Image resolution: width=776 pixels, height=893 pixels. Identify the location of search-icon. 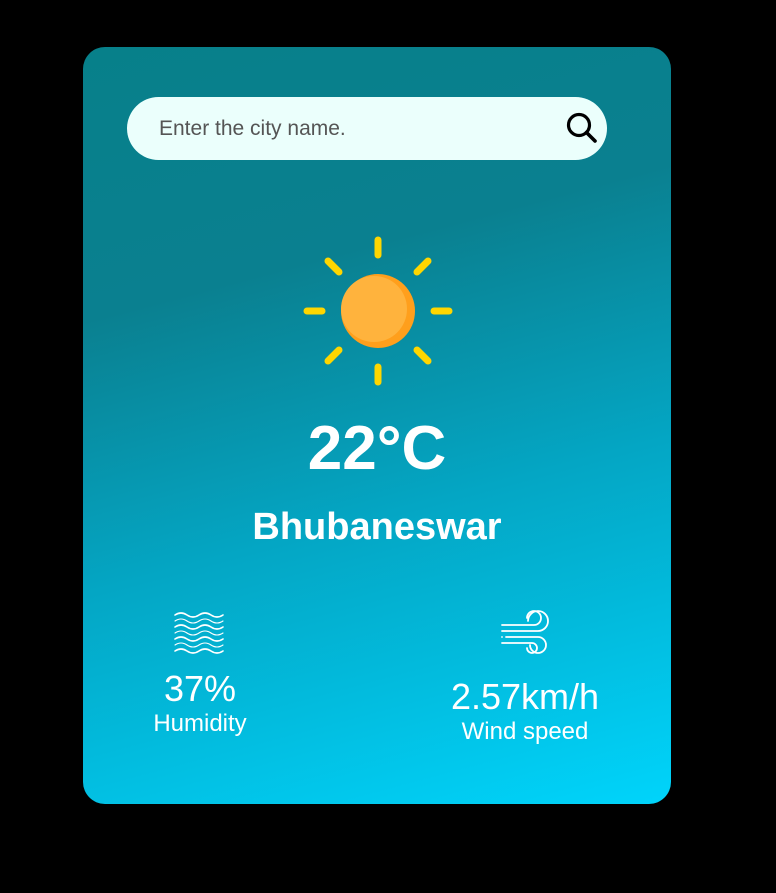
(581, 127).